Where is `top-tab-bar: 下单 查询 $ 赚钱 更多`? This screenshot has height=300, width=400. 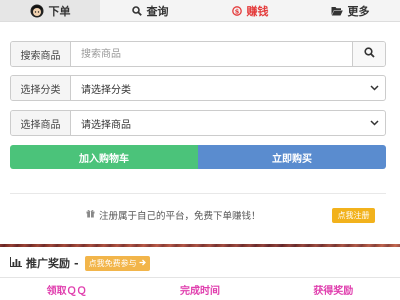
top-tab-bar: 下单 查询 $ 赚钱 更多 is located at coordinates (200, 11).